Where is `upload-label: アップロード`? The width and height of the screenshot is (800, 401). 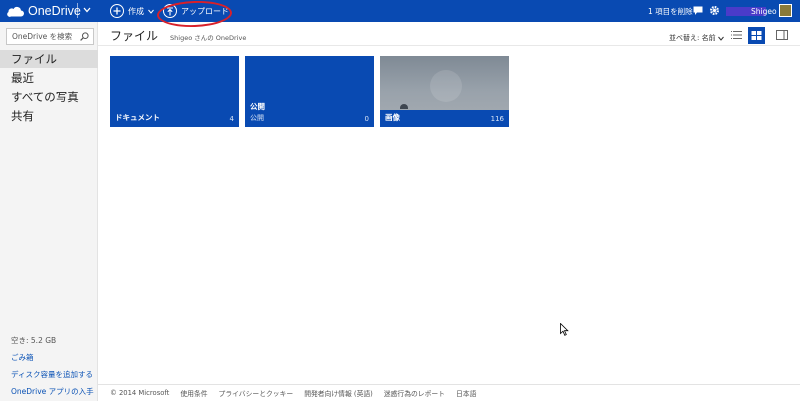
upload-label: アップロード is located at coordinates (205, 11).